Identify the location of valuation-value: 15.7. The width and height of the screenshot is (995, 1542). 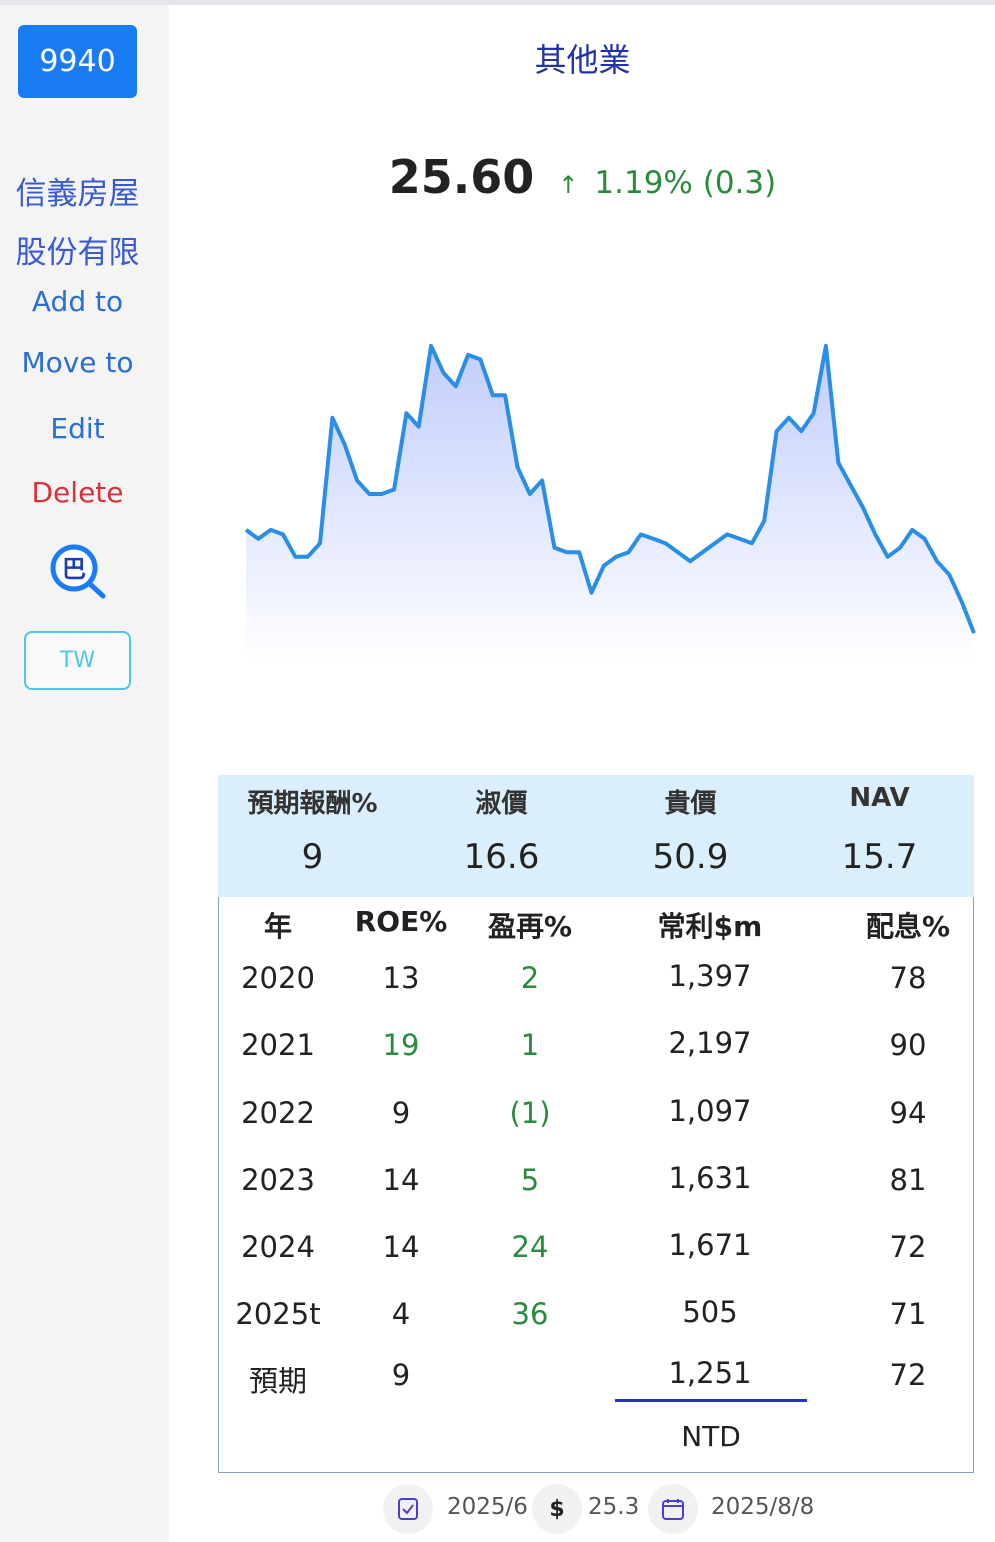
(879, 857).